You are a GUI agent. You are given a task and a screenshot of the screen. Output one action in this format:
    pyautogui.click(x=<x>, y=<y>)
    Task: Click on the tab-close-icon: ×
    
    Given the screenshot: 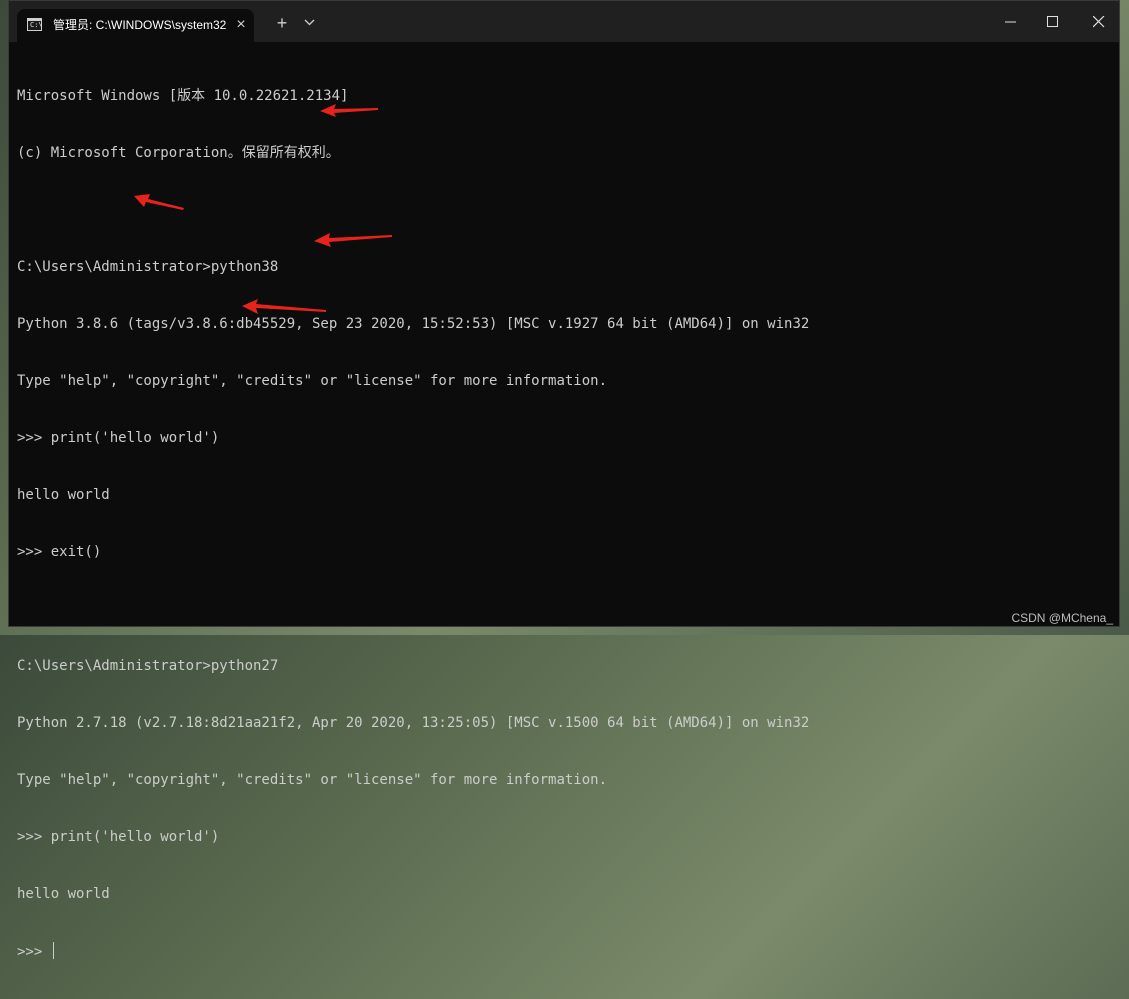 What is the action you would take?
    pyautogui.click(x=241, y=25)
    